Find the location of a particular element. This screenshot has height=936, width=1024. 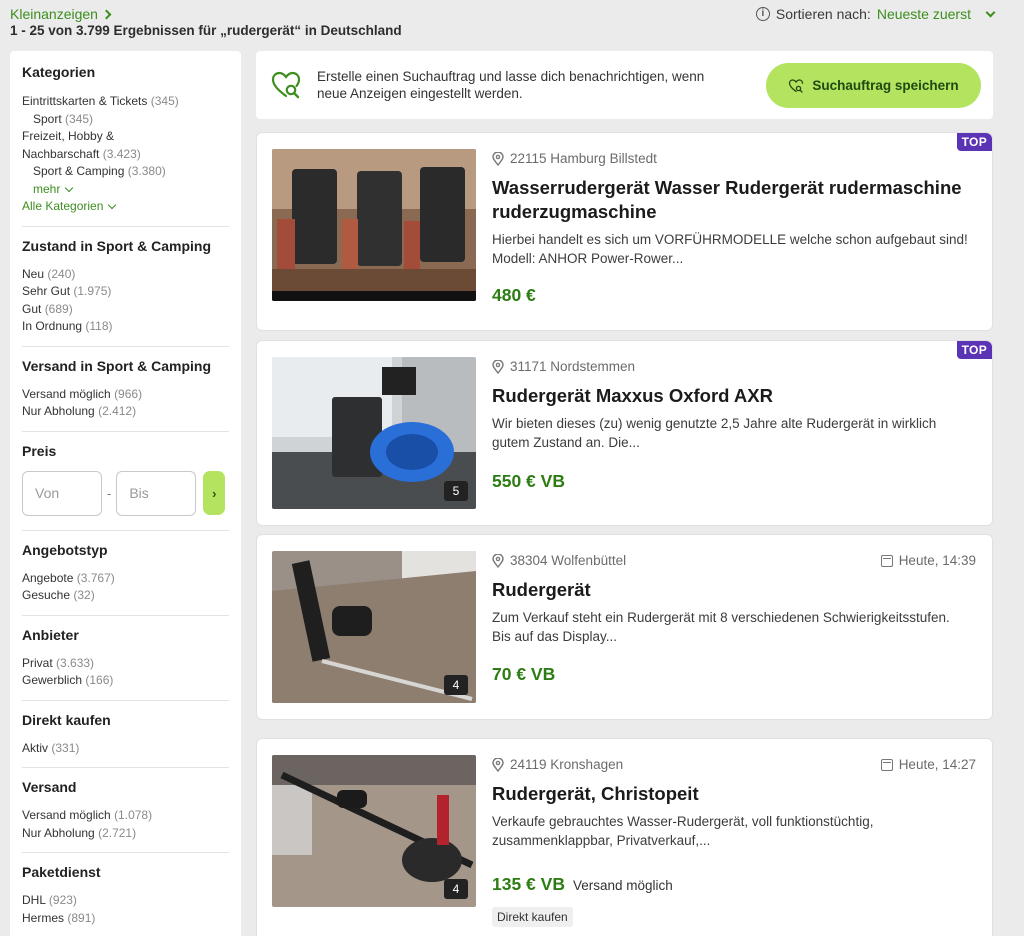

category-item: Sport (345) is located at coordinates (125, 120).